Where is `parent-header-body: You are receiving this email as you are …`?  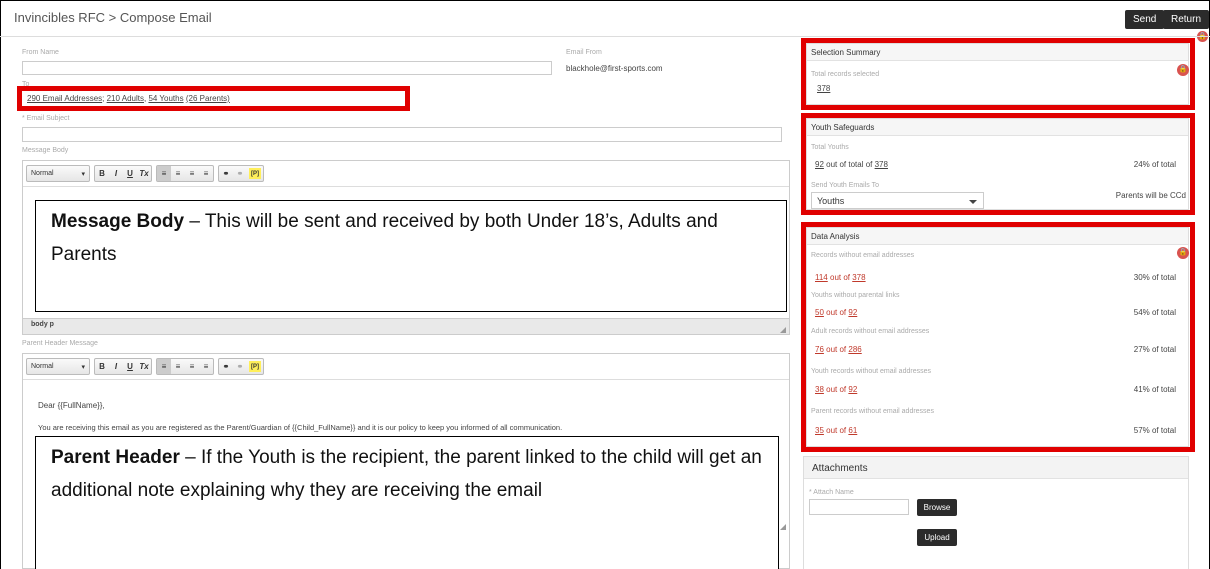 parent-header-body: You are receiving this email as you are … is located at coordinates (300, 427).